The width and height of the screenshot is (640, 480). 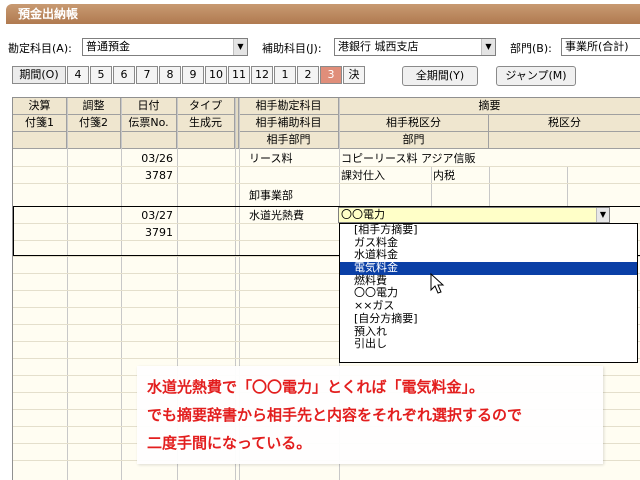 What do you see at coordinates (147, 215) in the screenshot?
I see `entry2-date: 03/27` at bounding box center [147, 215].